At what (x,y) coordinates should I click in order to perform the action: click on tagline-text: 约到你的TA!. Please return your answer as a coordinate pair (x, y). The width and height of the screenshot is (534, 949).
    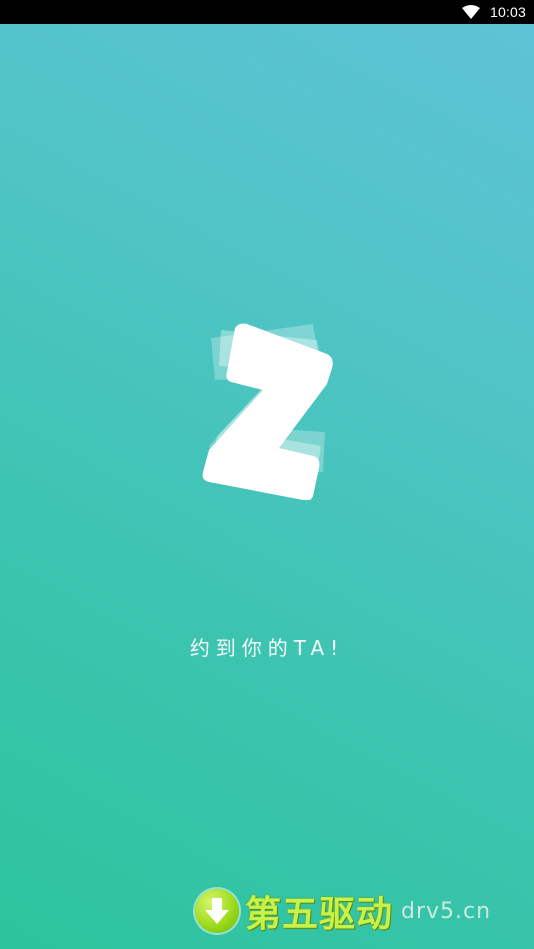
    Looking at the image, I should click on (267, 648).